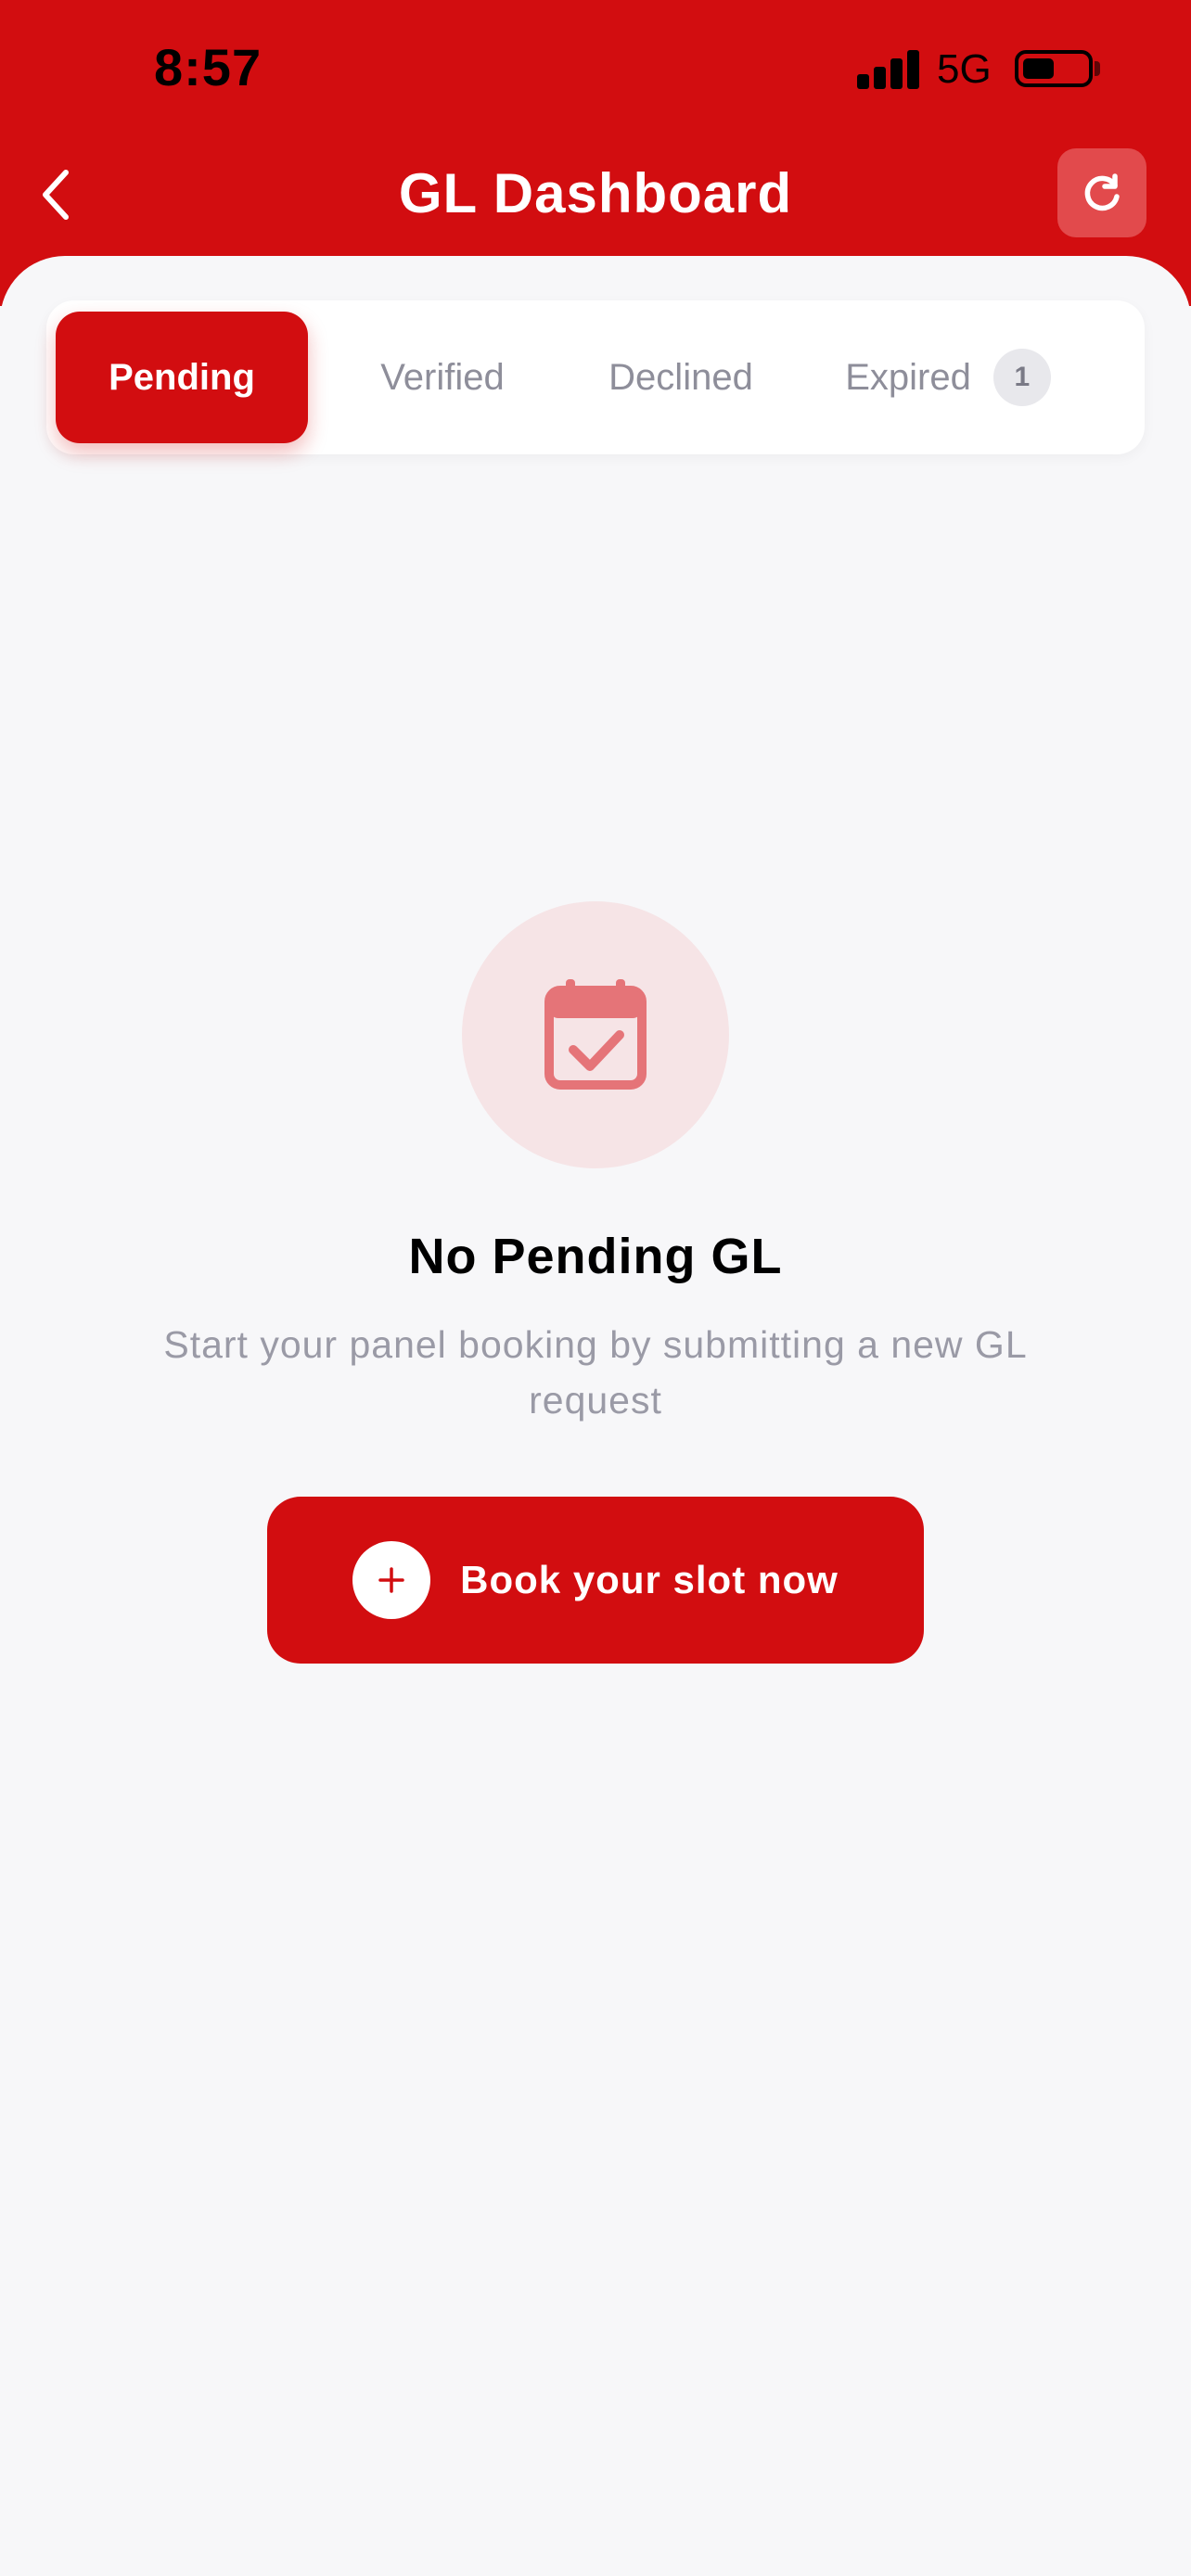 The height and width of the screenshot is (2576, 1191). I want to click on book-slot-button: Book your slot now, so click(595, 1580).